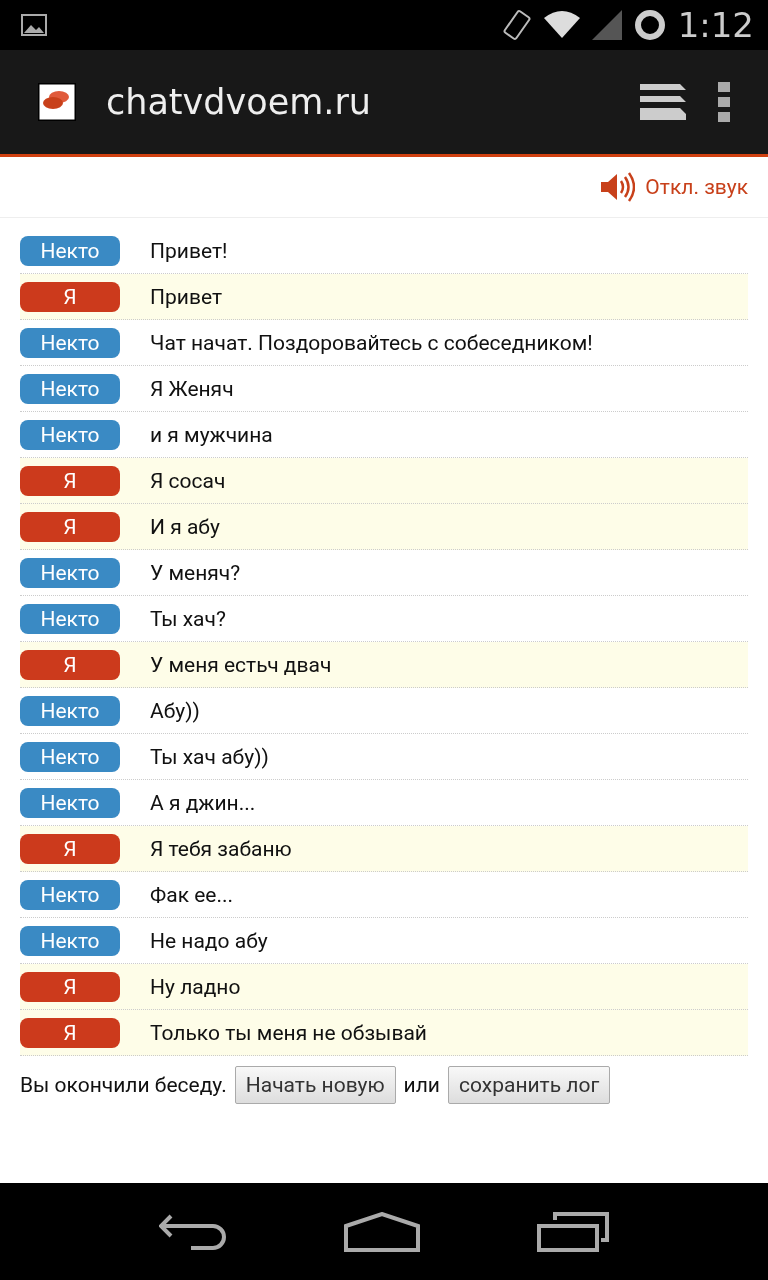 The height and width of the screenshot is (1280, 768). Describe the element at coordinates (288, 1032) in the screenshot. I see `message-text: Только ты меня не обзывай` at that location.